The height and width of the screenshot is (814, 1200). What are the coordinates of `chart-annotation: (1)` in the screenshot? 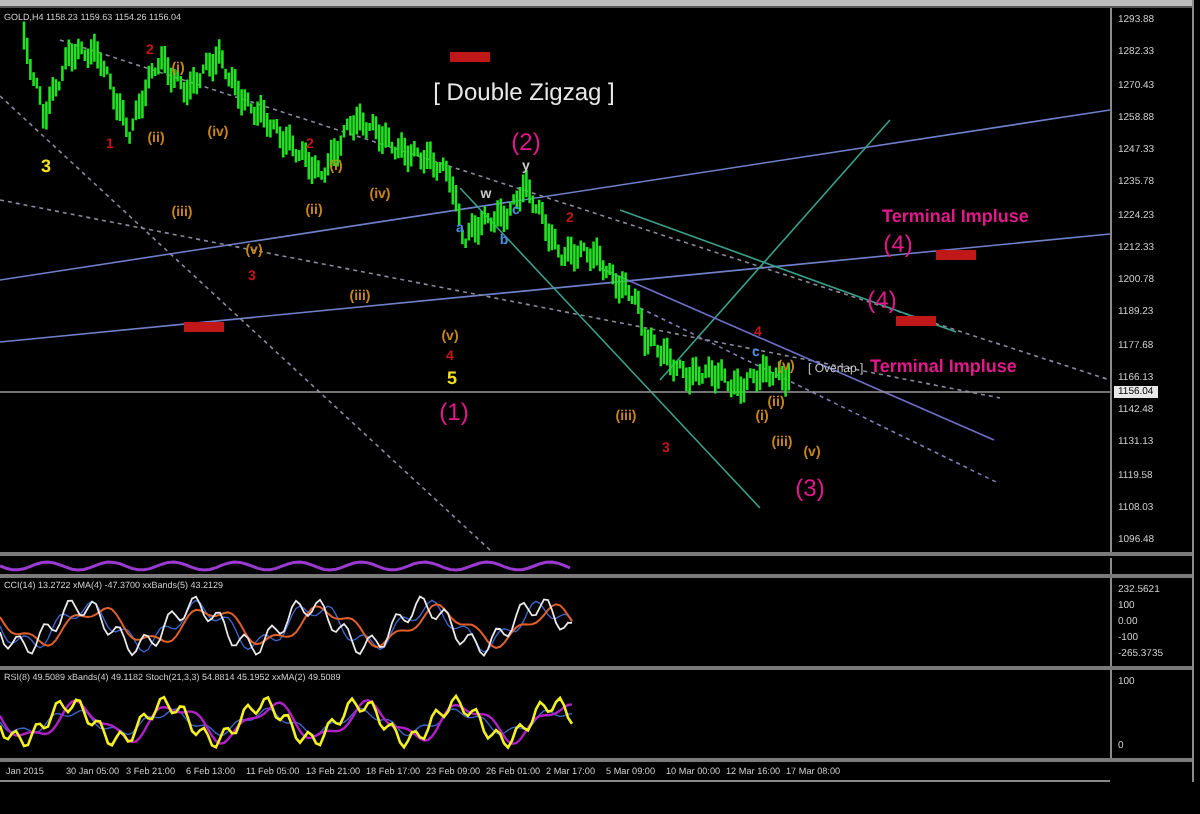 It's located at (454, 412).